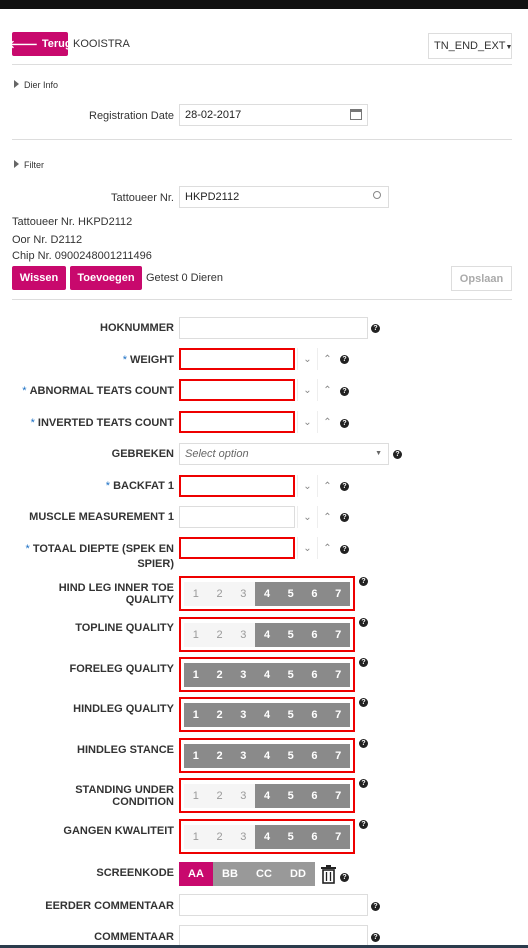 This screenshot has height=948, width=528. Describe the element at coordinates (273, 935) in the screenshot. I see `commentaar-input` at that location.